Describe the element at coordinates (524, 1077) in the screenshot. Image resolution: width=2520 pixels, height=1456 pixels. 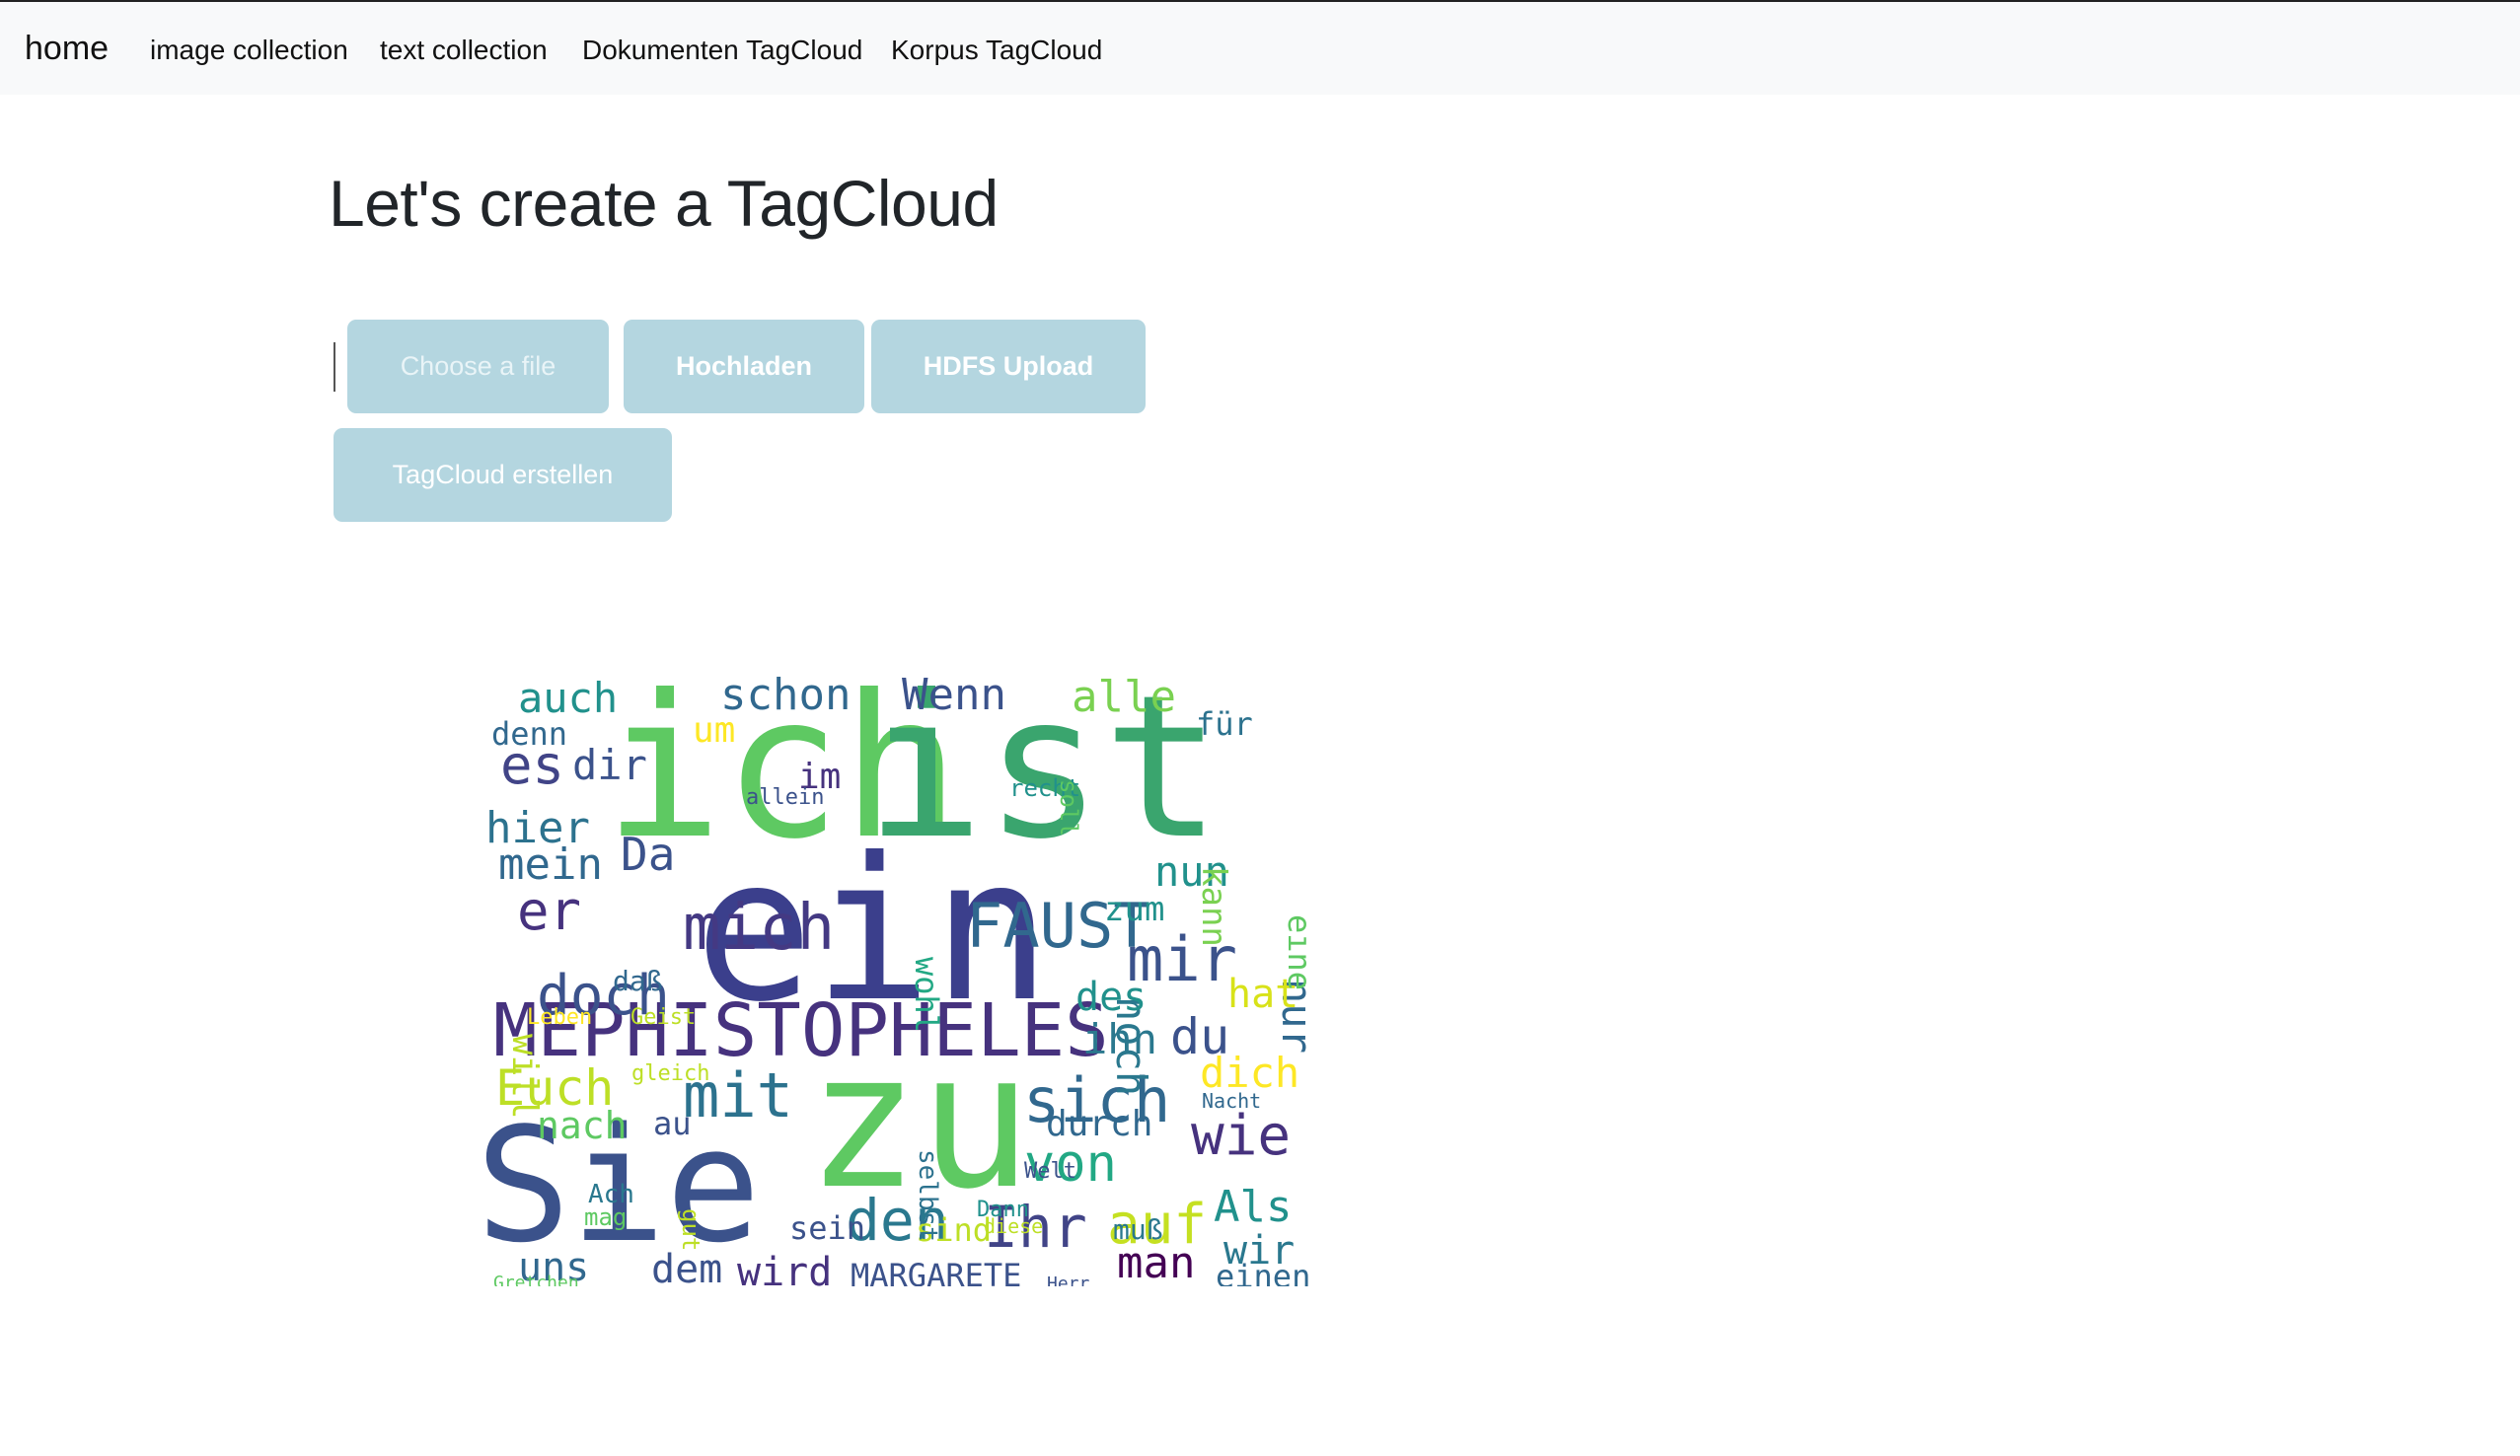
I see `tagcloud-word: will` at that location.